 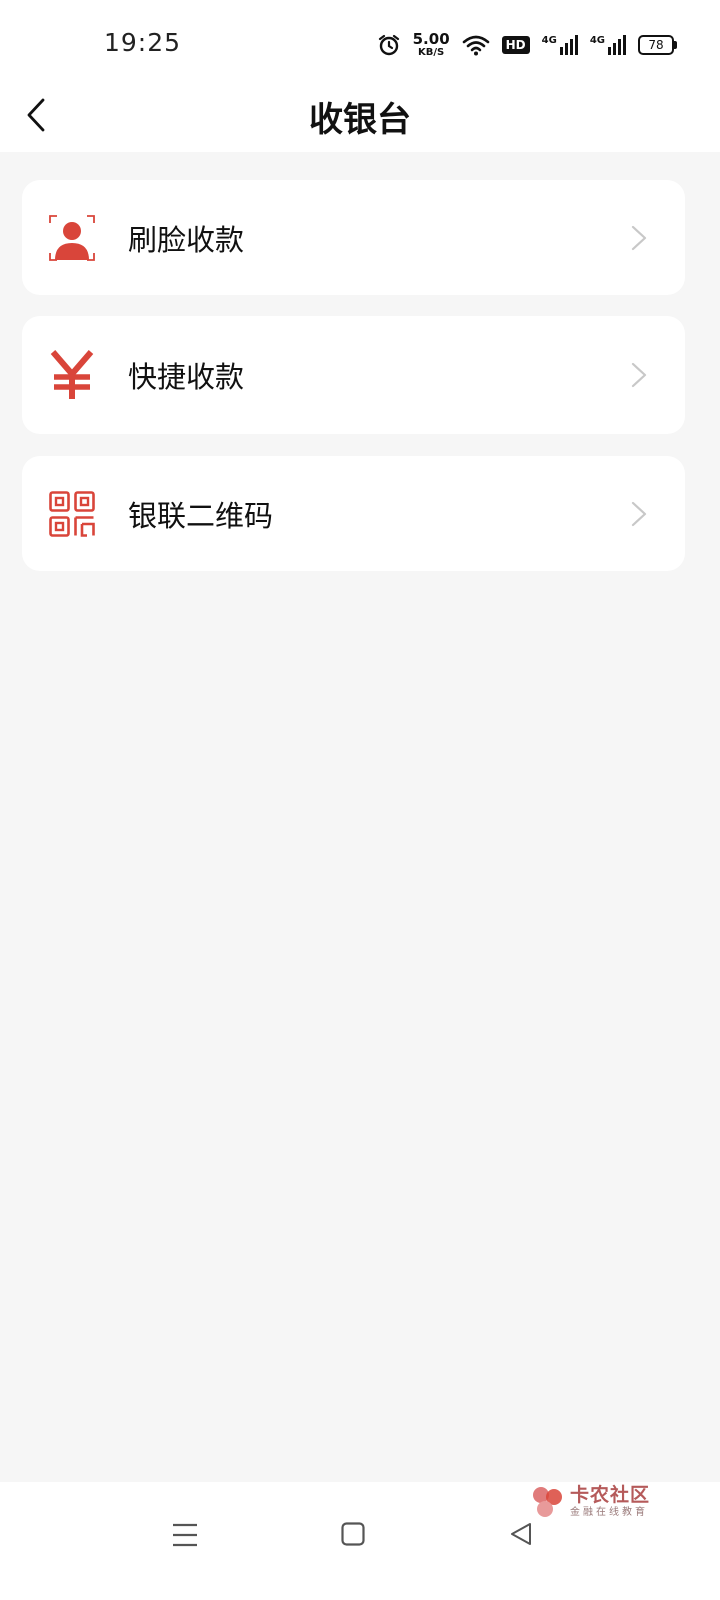 I want to click on network-speed: 5.00 KB/S, so click(x=431, y=45).